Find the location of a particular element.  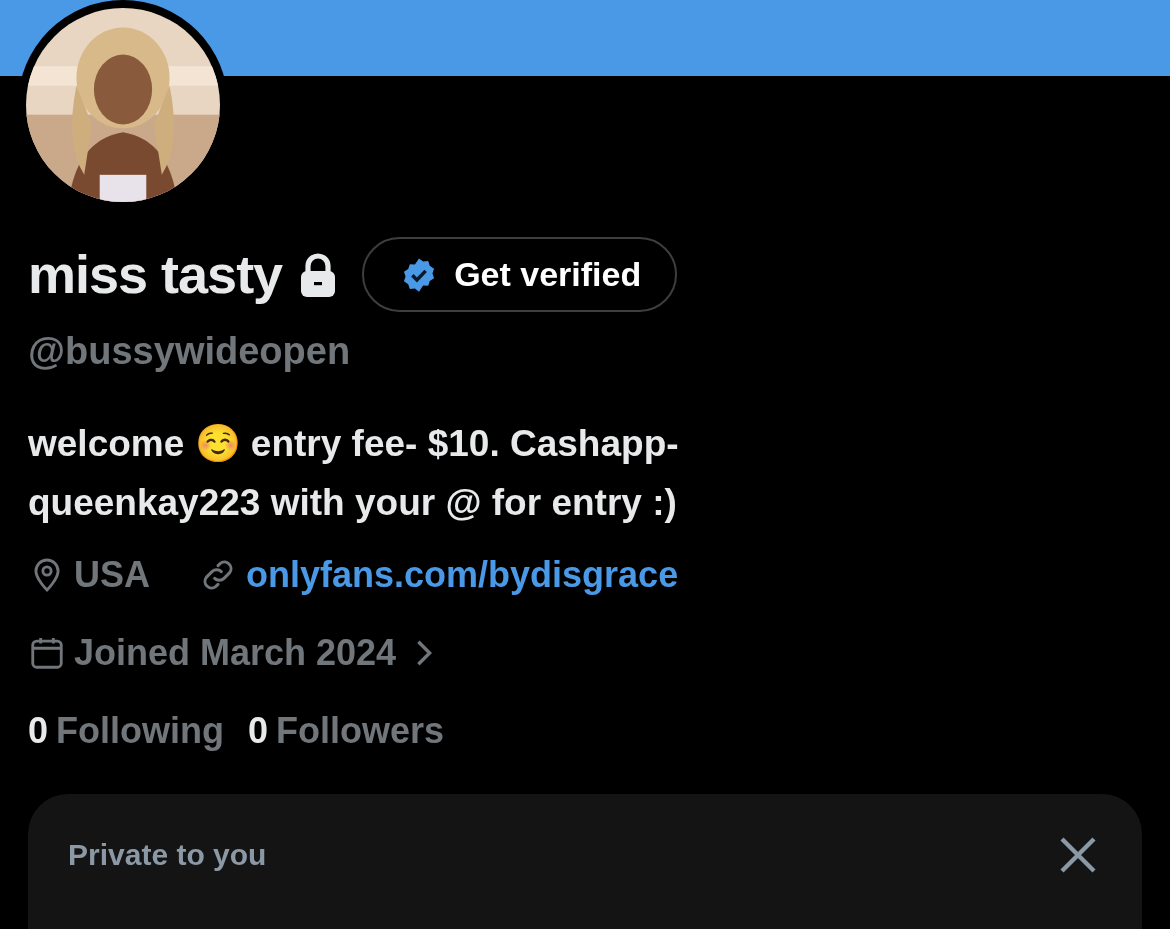

card-title: Private to you is located at coordinates (167, 855).